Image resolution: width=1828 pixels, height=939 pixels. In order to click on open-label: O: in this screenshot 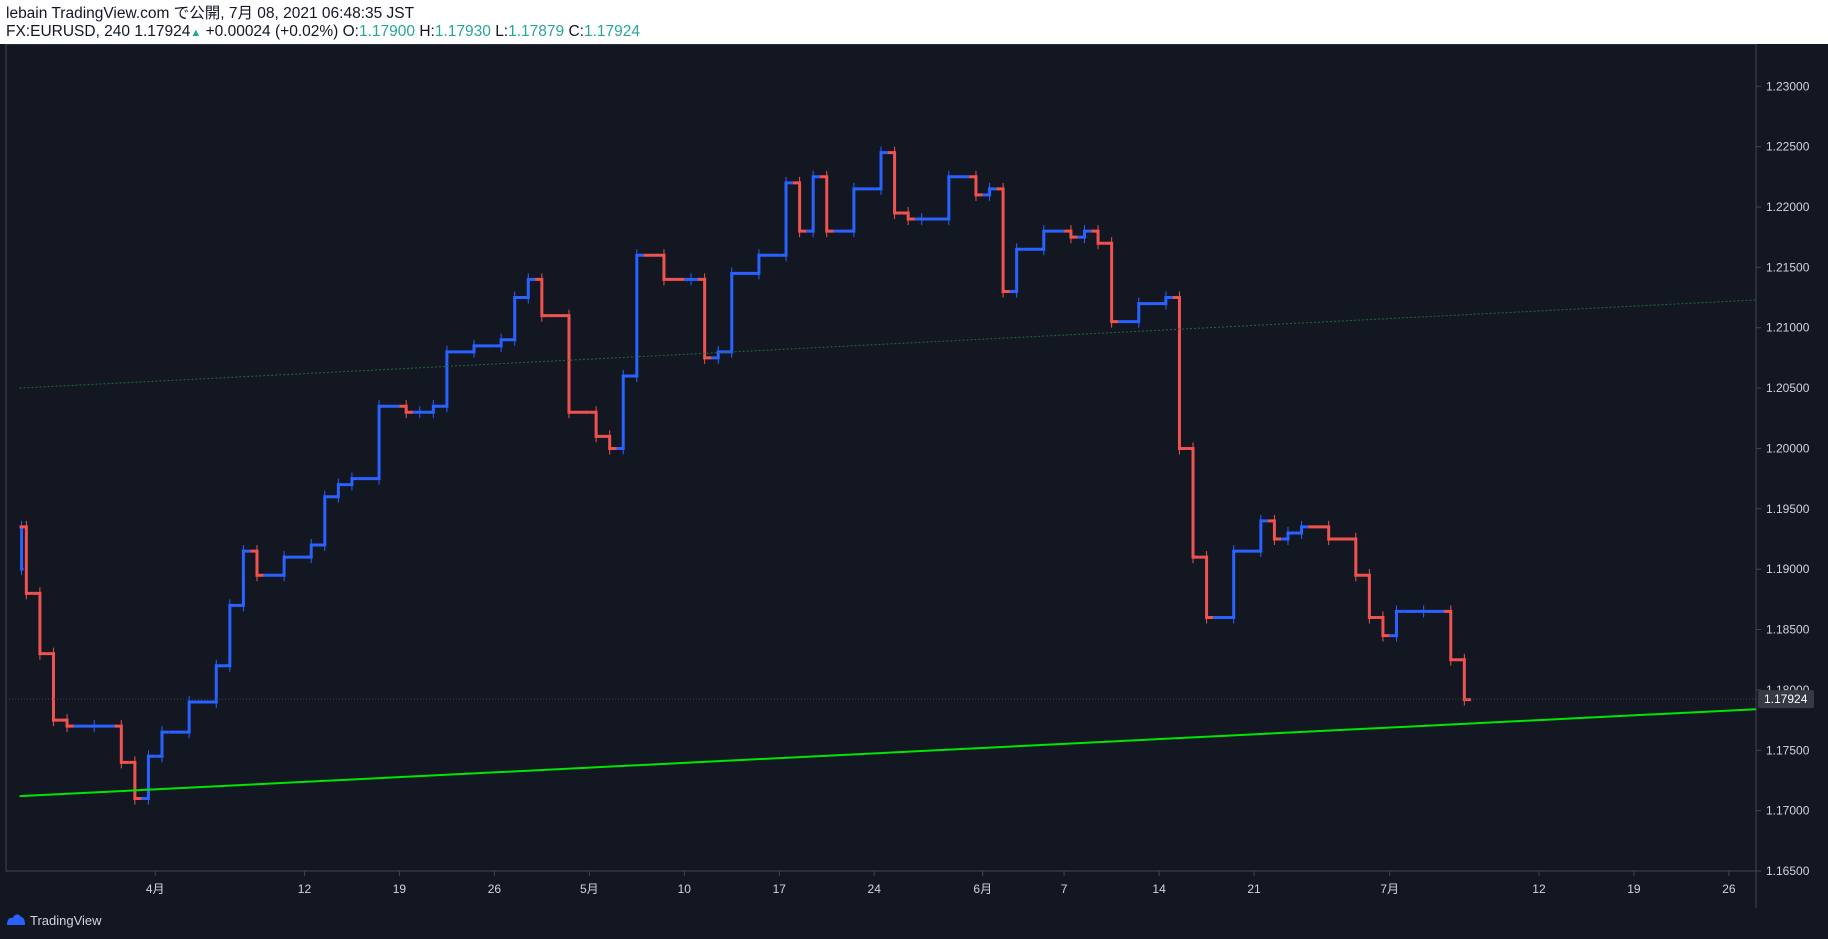, I will do `click(350, 31)`.